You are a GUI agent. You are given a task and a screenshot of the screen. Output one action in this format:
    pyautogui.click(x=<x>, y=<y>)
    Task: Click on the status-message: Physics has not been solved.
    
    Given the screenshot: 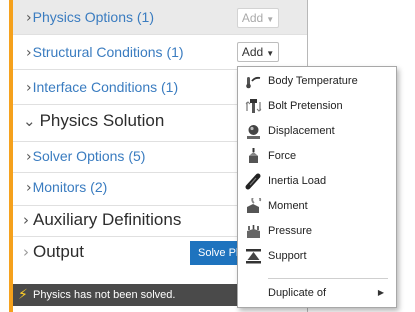 What is the action you would take?
    pyautogui.click(x=104, y=295)
    